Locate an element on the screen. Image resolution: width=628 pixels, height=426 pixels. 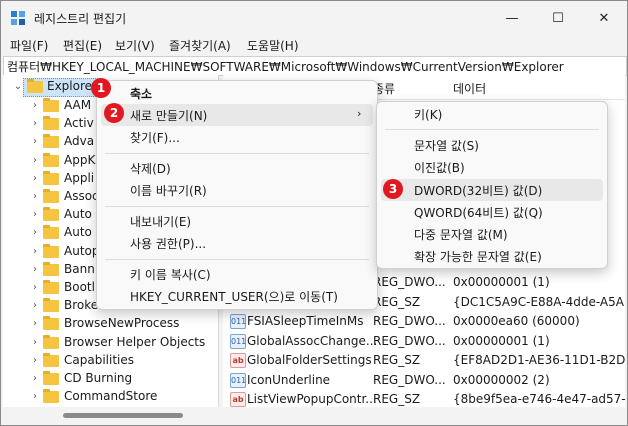
binary-value-icon: 011 is located at coordinates (238, 321).